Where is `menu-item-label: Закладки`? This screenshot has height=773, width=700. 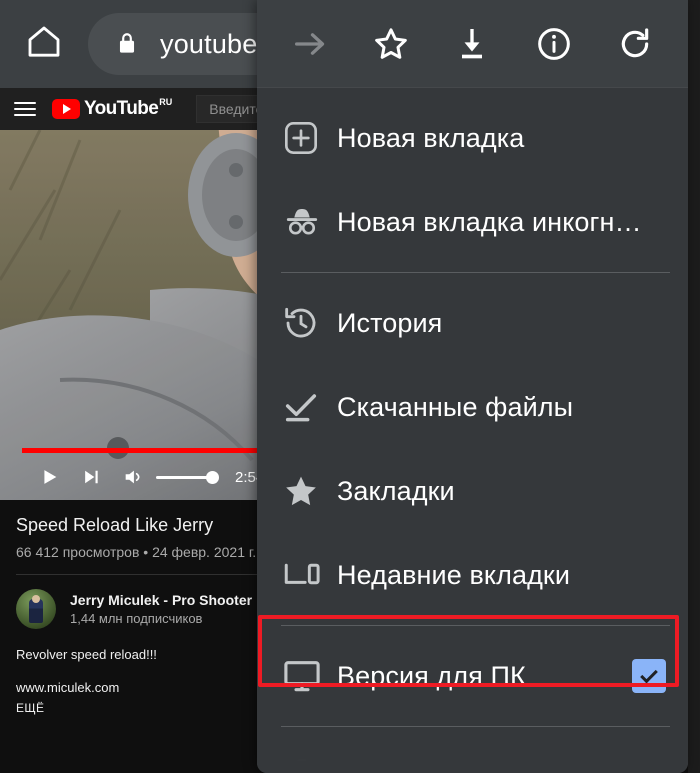
menu-item-label: Закладки is located at coordinates (396, 490).